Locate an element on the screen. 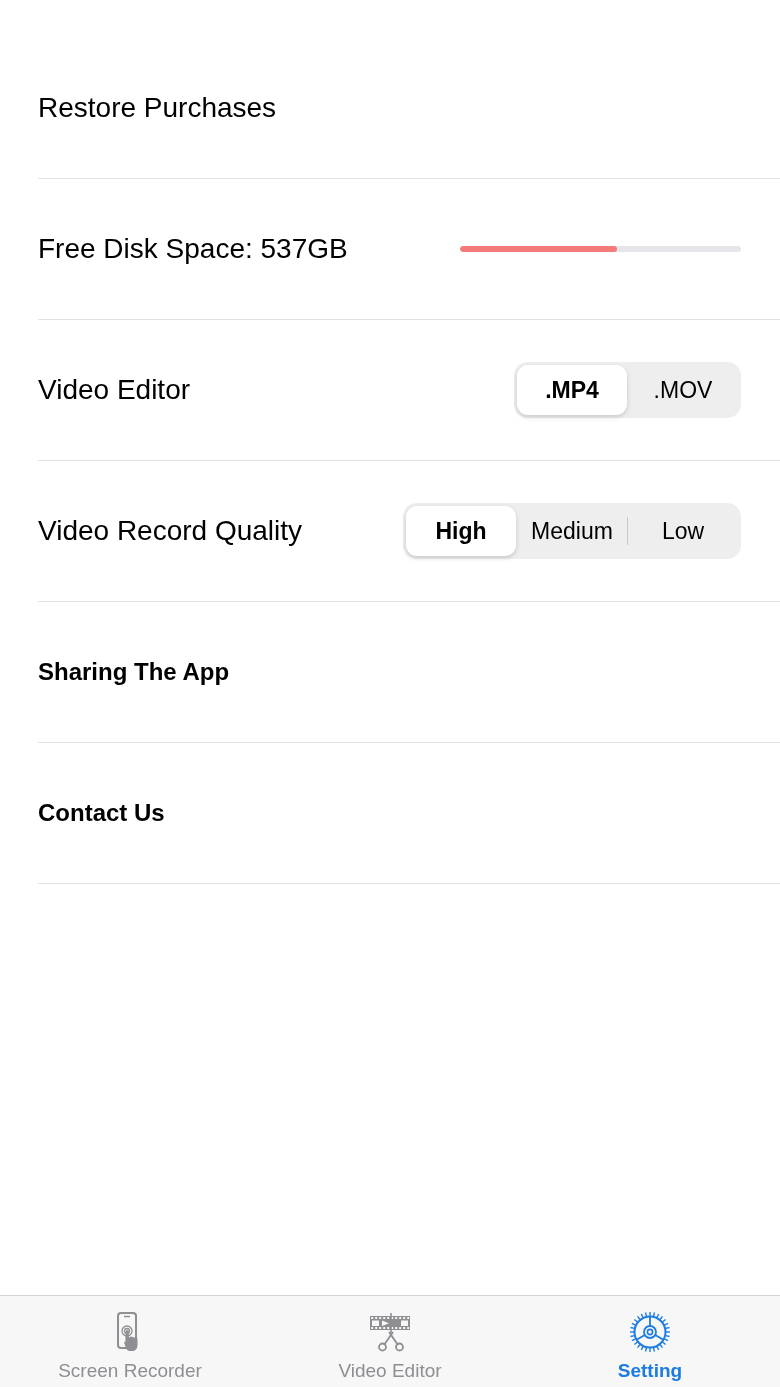 This screenshot has height=1387, width=780. settings-item: Sharing The App is located at coordinates (134, 672).